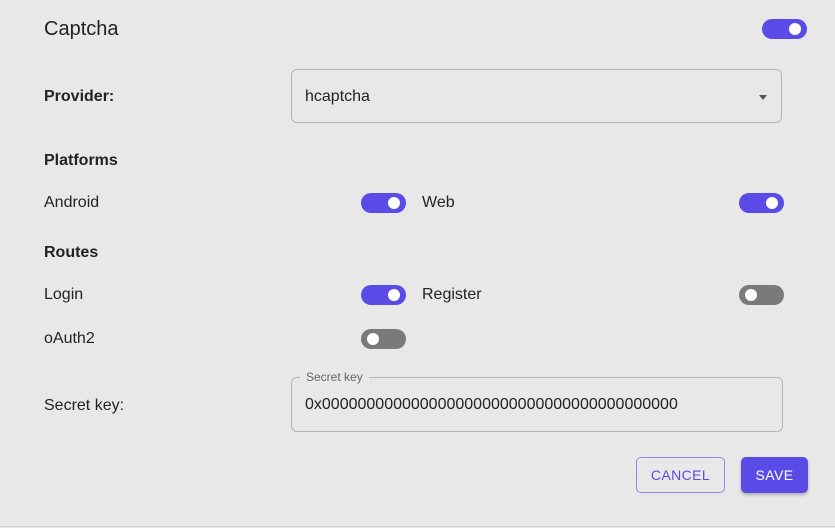 This screenshot has width=835, height=528. What do you see at coordinates (64, 294) in the screenshot?
I see `route-login-label: Login` at bounding box center [64, 294].